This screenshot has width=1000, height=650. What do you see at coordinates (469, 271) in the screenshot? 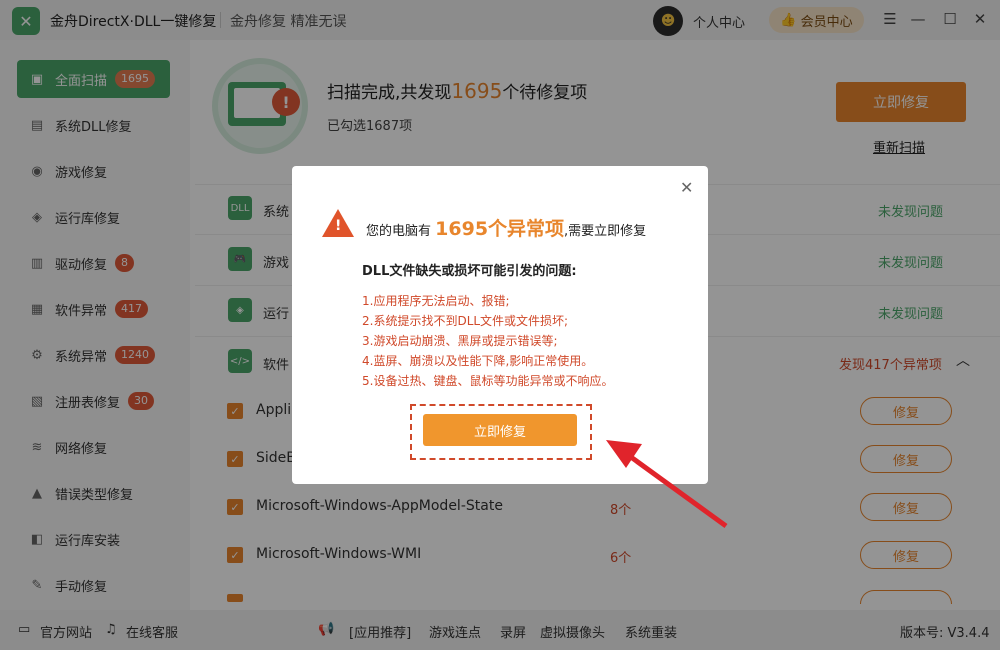
I see `dialog-subheading: DLL文件缺失或损坏可能引发的问题:` at bounding box center [469, 271].